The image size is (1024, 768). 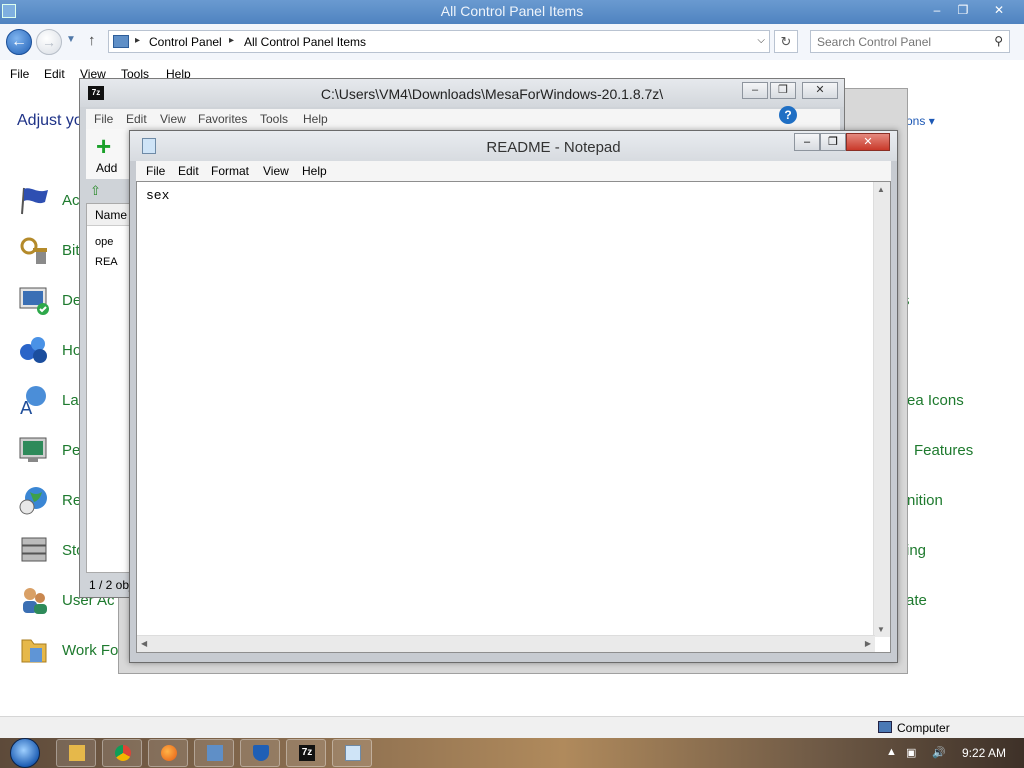 What do you see at coordinates (155, 171) in the screenshot?
I see `notepad-menu-file: File` at bounding box center [155, 171].